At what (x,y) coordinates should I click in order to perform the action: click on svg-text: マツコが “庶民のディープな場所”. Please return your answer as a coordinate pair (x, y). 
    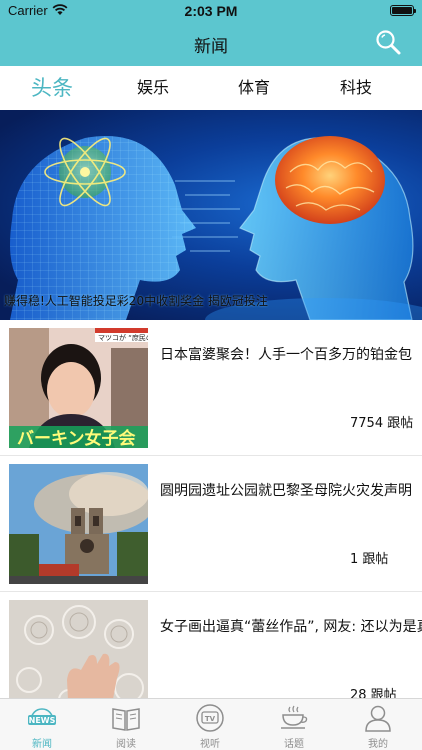
    Looking at the image, I should click on (123, 337).